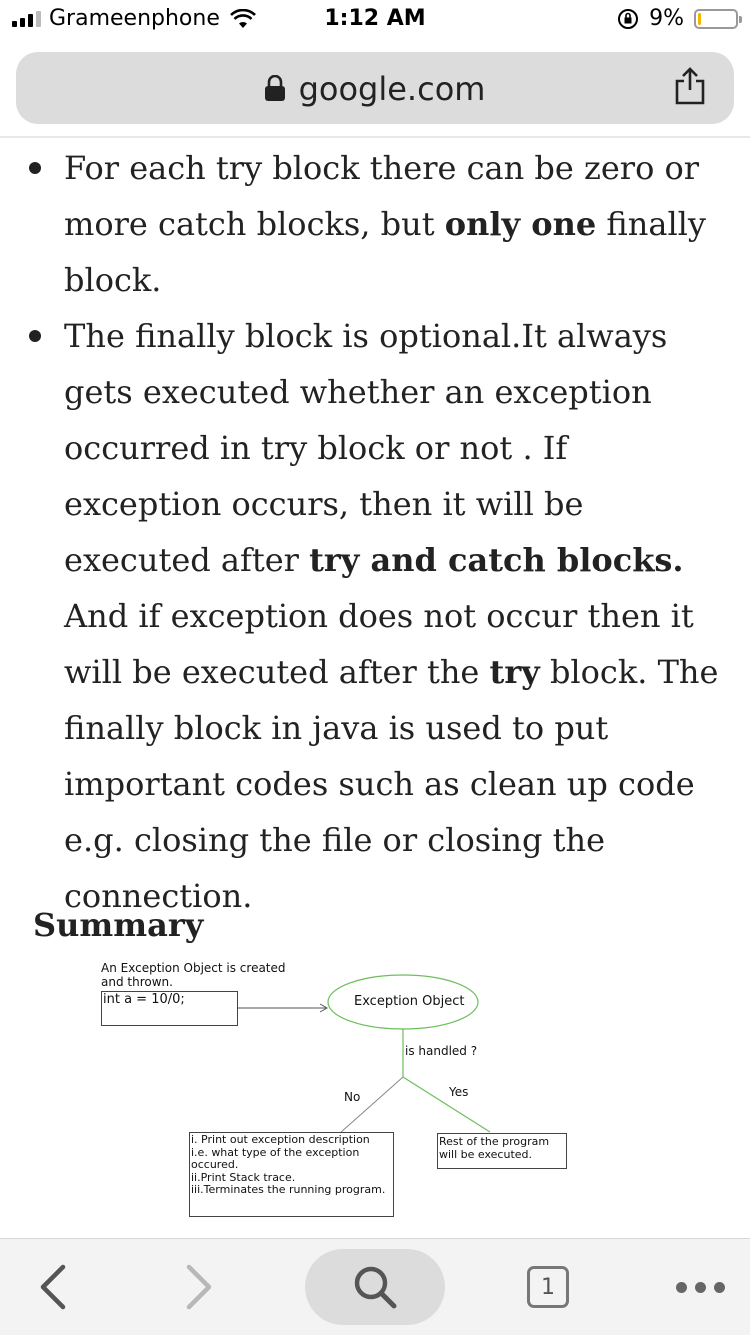 The height and width of the screenshot is (1335, 750). What do you see at coordinates (514, 672) in the screenshot?
I see `bold-try: try` at bounding box center [514, 672].